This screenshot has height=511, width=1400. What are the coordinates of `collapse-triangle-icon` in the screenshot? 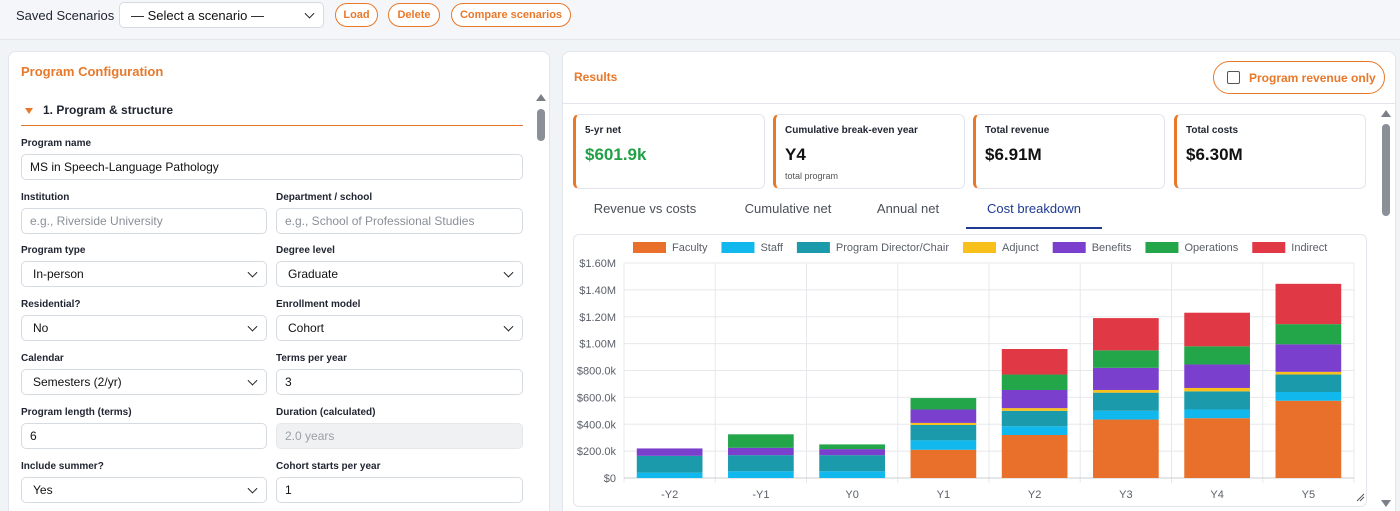 It's located at (29, 111).